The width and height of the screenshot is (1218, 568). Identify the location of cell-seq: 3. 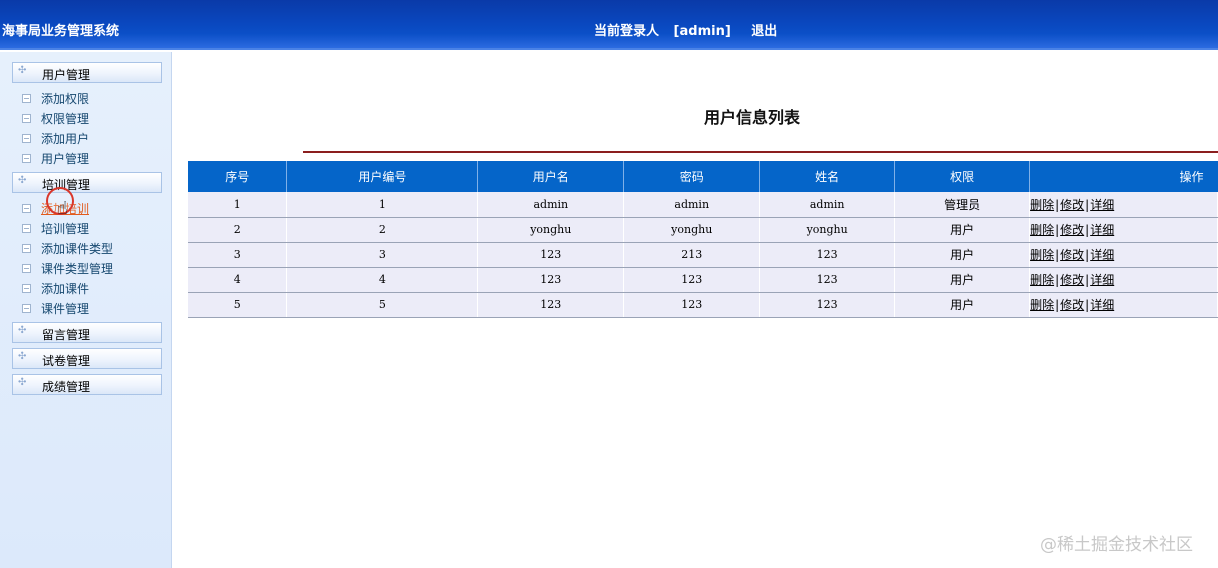
(238, 255).